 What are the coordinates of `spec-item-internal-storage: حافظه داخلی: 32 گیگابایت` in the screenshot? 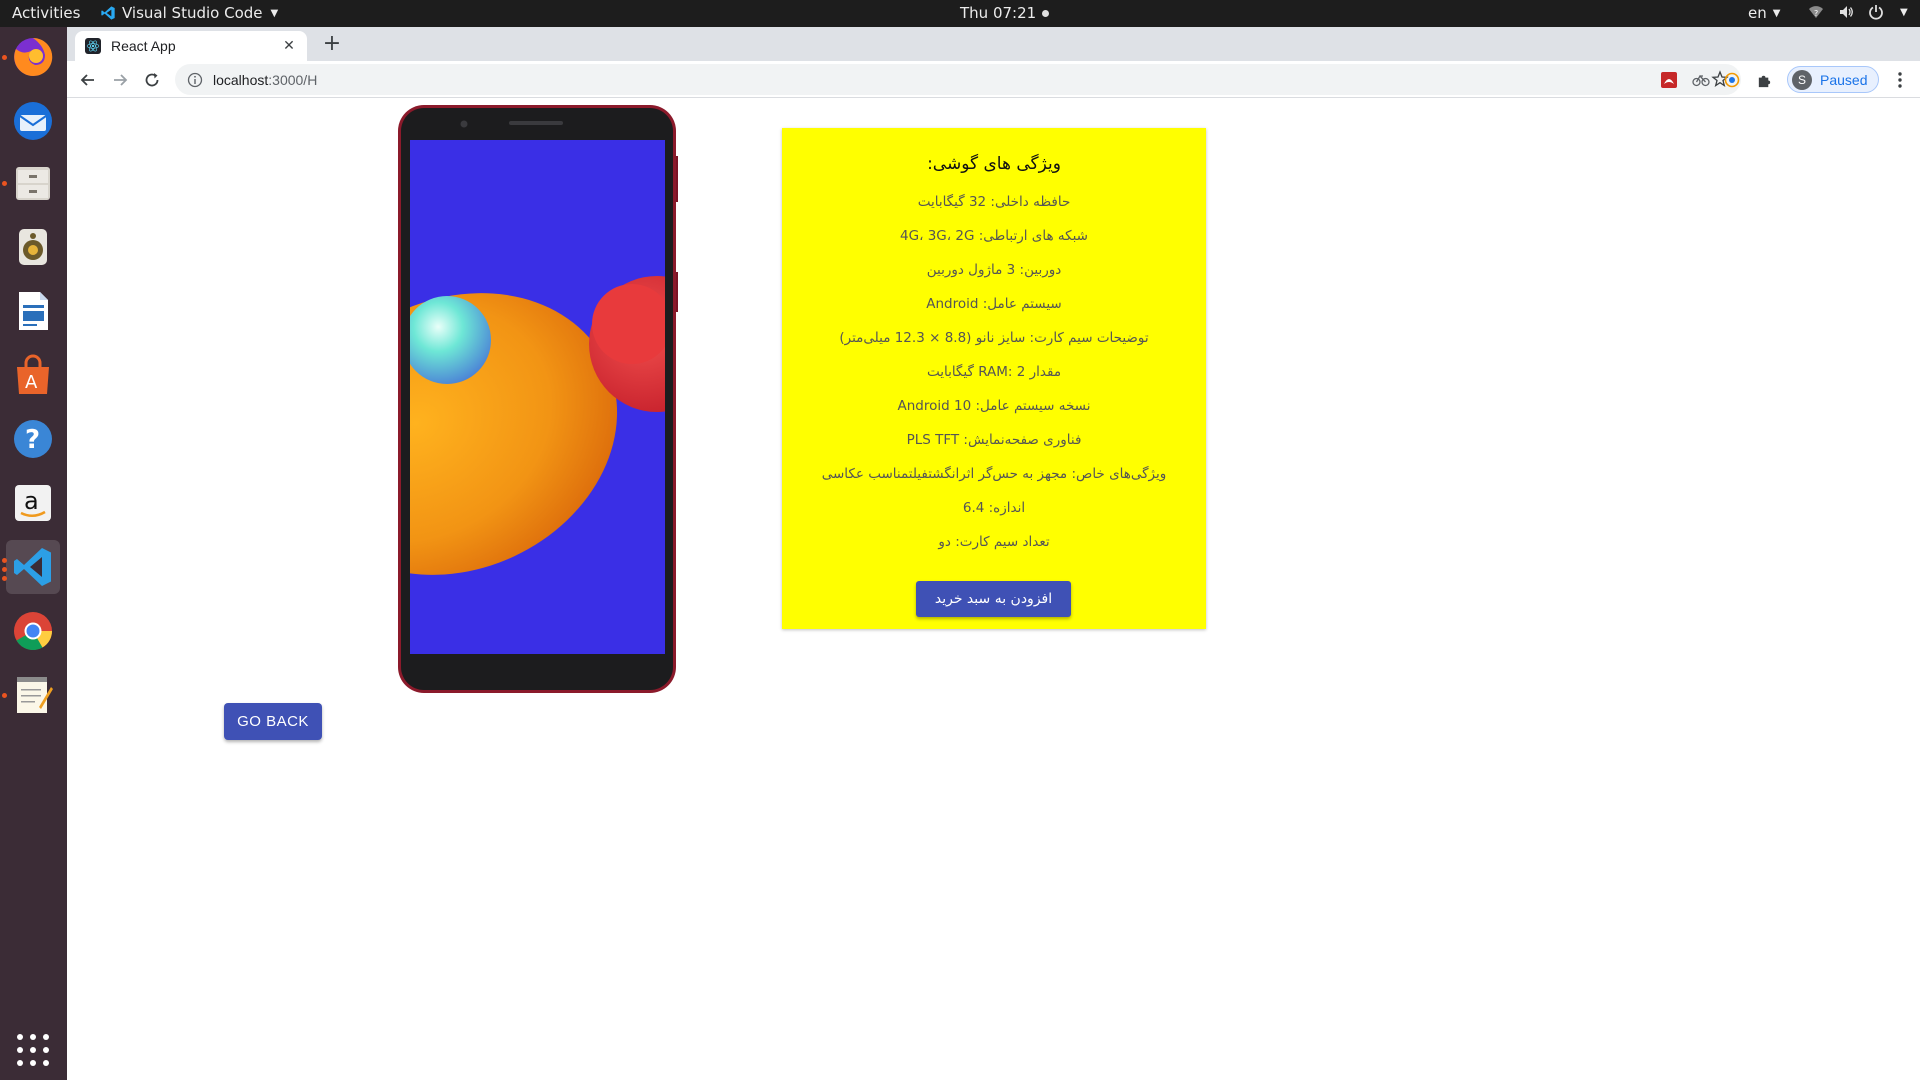 It's located at (994, 202).